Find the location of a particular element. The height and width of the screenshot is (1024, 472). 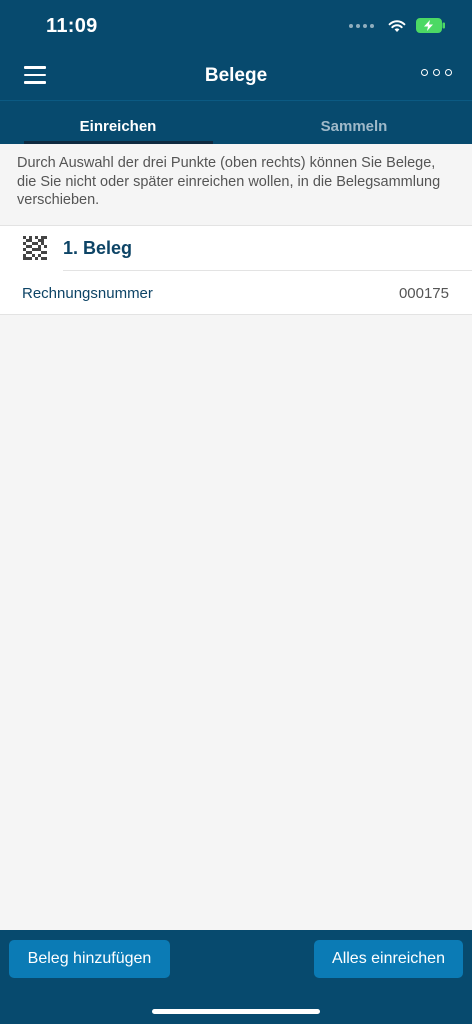

beleg-card: 1. Beleg Rechnungsnummer 000175 is located at coordinates (236, 270).